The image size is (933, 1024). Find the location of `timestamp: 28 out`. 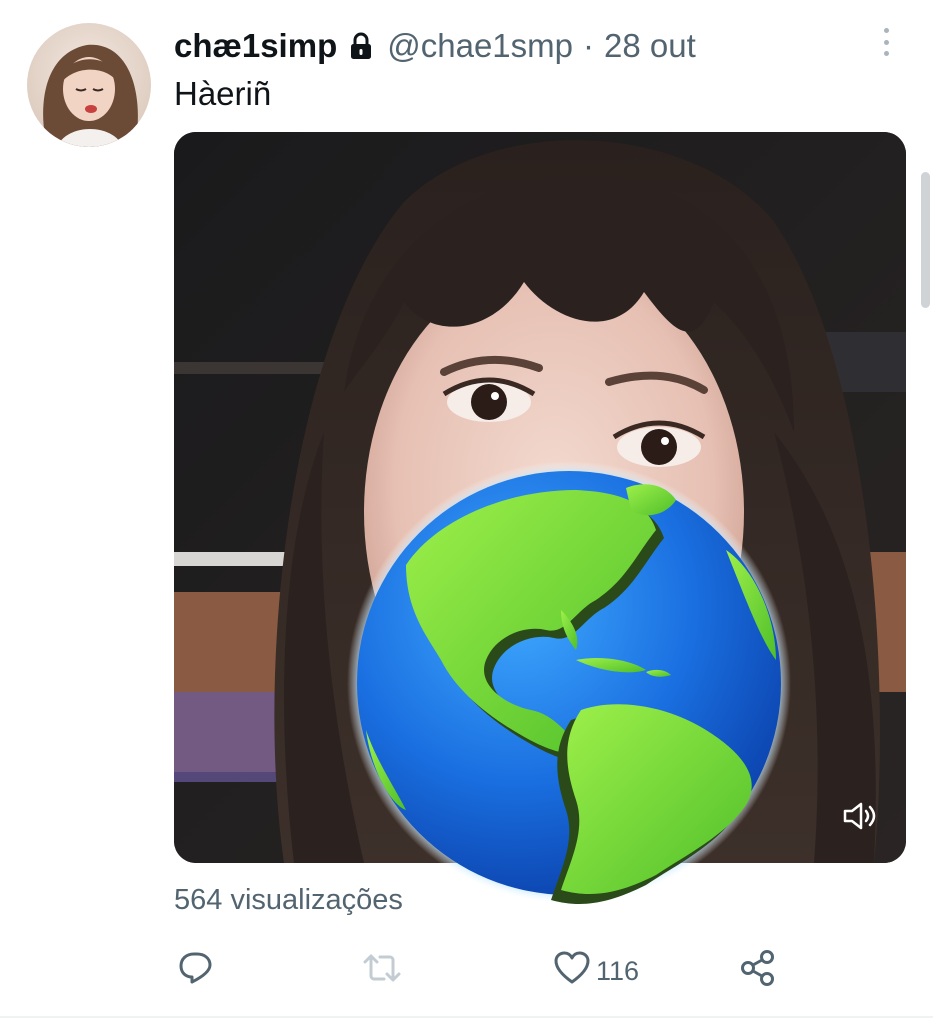

timestamp: 28 out is located at coordinates (650, 46).